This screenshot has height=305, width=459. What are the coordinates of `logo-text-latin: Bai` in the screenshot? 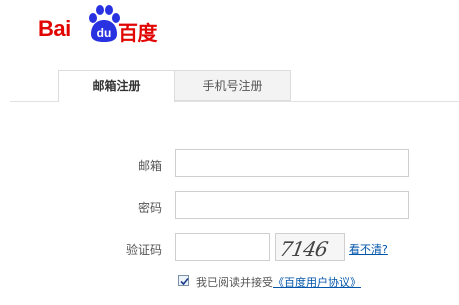 It's located at (54, 28).